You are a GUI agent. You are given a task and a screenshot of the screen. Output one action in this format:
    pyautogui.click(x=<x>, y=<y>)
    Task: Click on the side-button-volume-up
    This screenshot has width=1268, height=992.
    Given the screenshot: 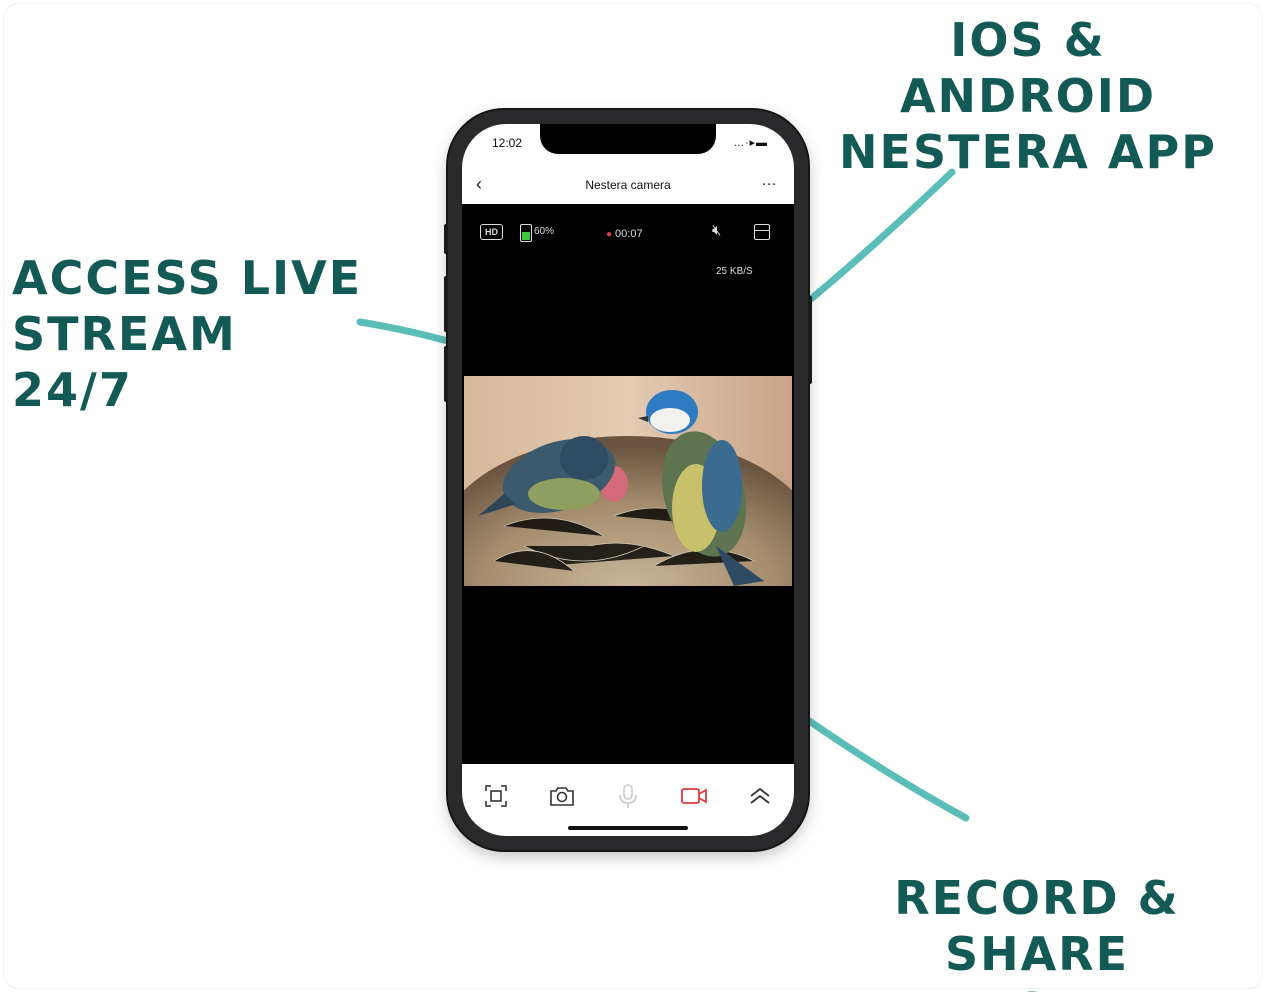 What is the action you would take?
    pyautogui.click(x=446, y=304)
    